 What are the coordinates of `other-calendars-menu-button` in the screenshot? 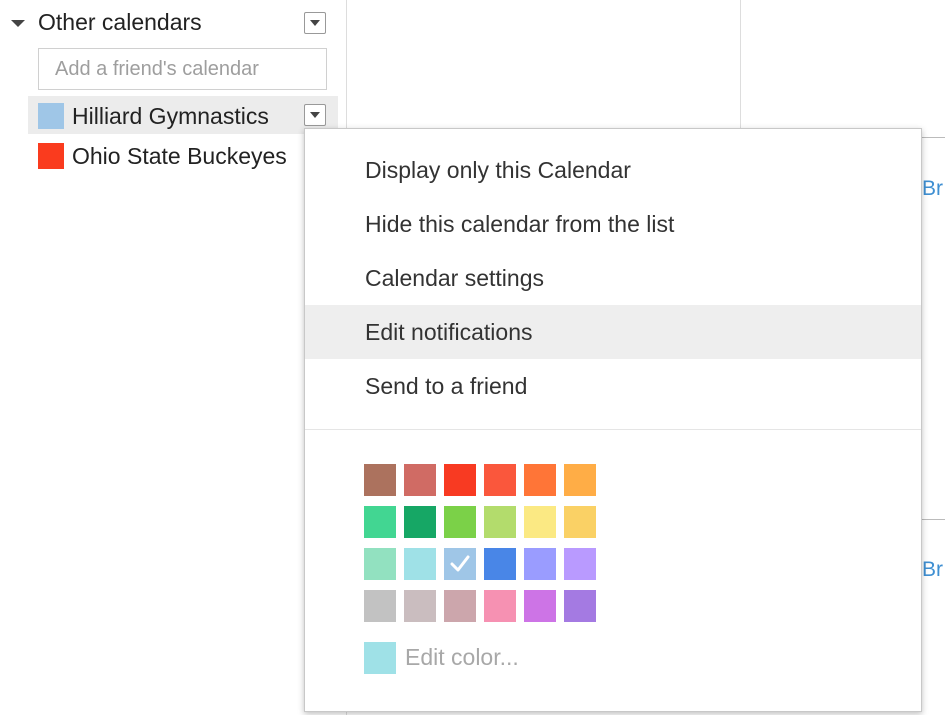 It's located at (315, 23).